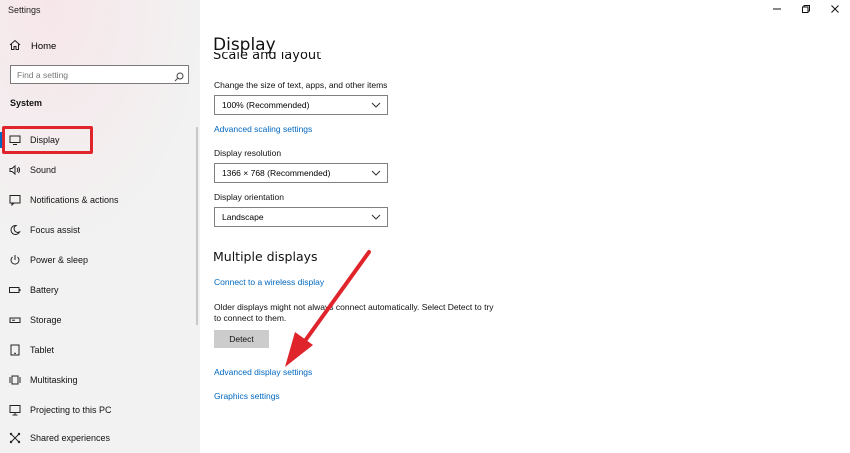 This screenshot has width=850, height=453. I want to click on scale-layout-heading-text: Scale and layout, so click(267, 57).